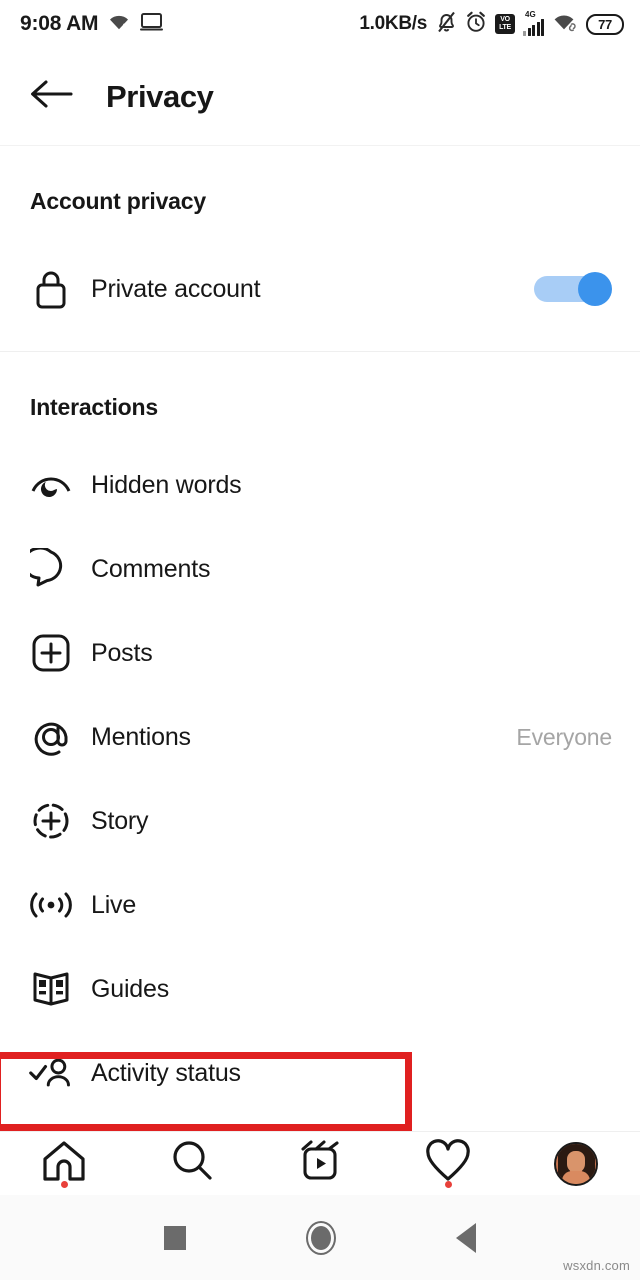  What do you see at coordinates (320, 569) in the screenshot?
I see `row-comments: Comments` at bounding box center [320, 569].